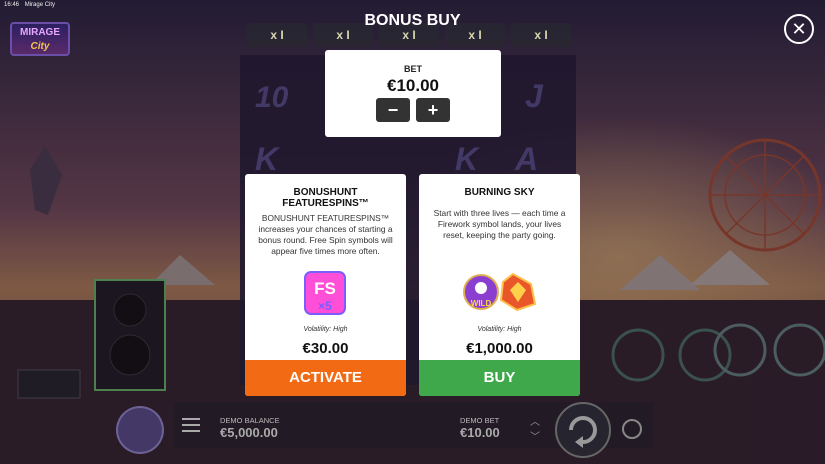 Image resolution: width=825 pixels, height=464 pixels. Describe the element at coordinates (500, 292) in the screenshot. I see `burning-sky-symbols-icon: WILD` at that location.